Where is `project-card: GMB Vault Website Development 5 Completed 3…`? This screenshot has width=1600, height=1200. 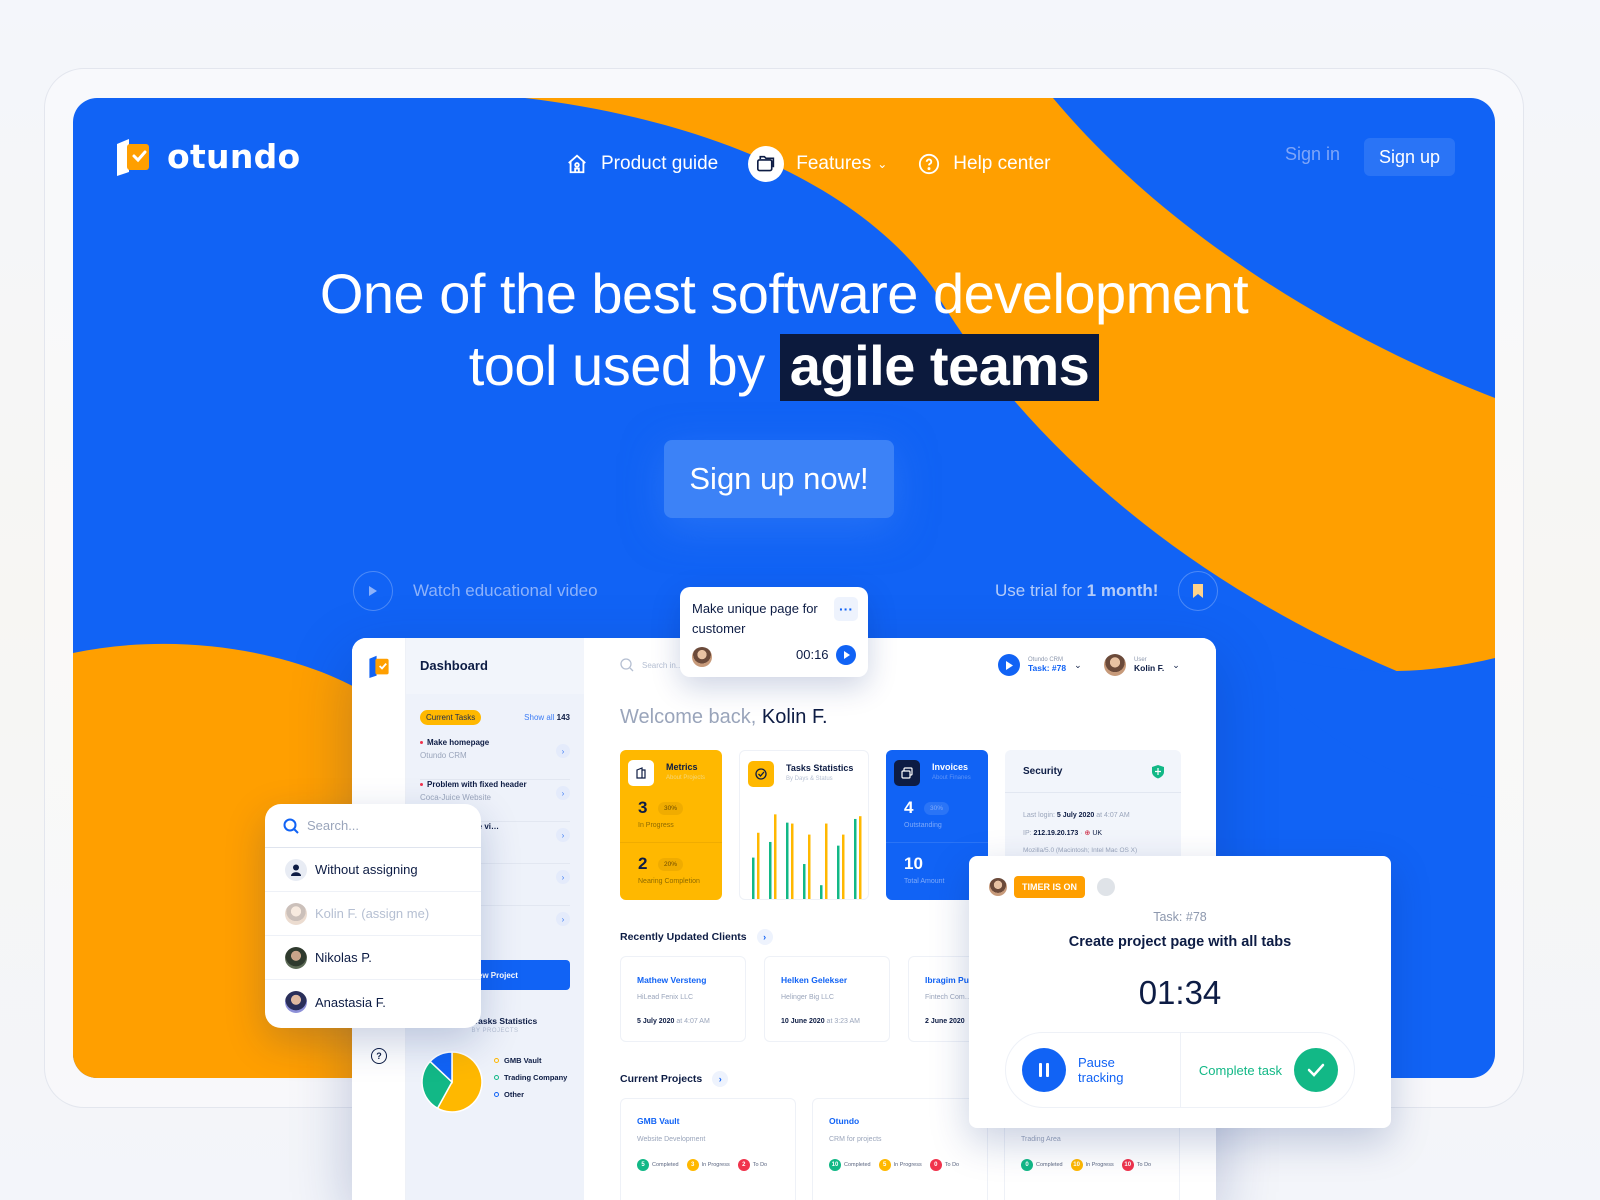
project-card: GMB Vault Website Development 5 Completed 3… is located at coordinates (708, 1149).